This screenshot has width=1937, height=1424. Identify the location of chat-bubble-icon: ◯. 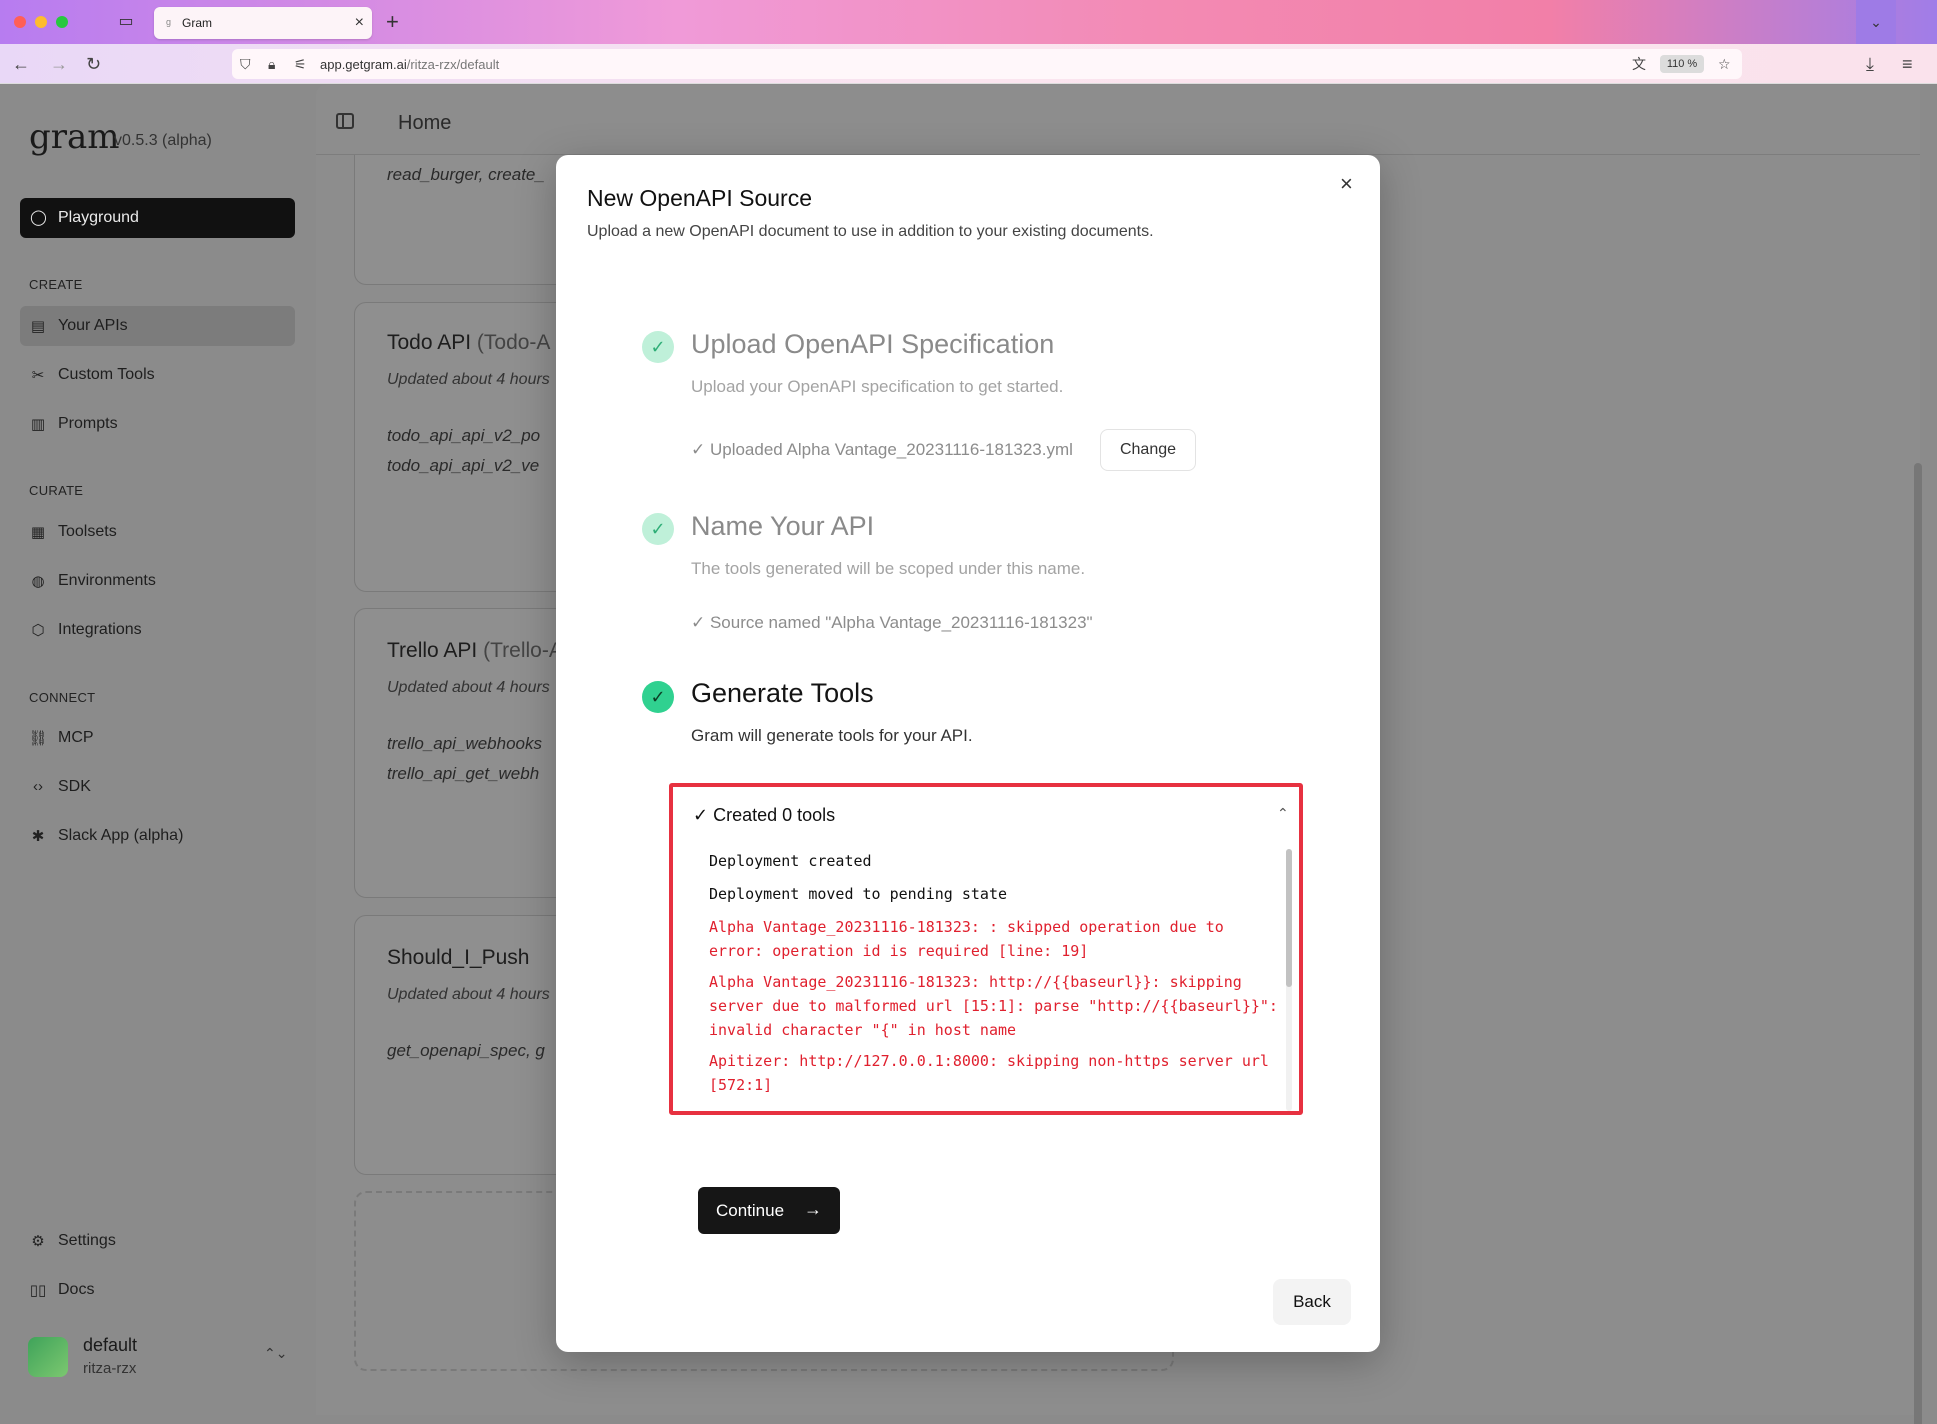
(38, 217).